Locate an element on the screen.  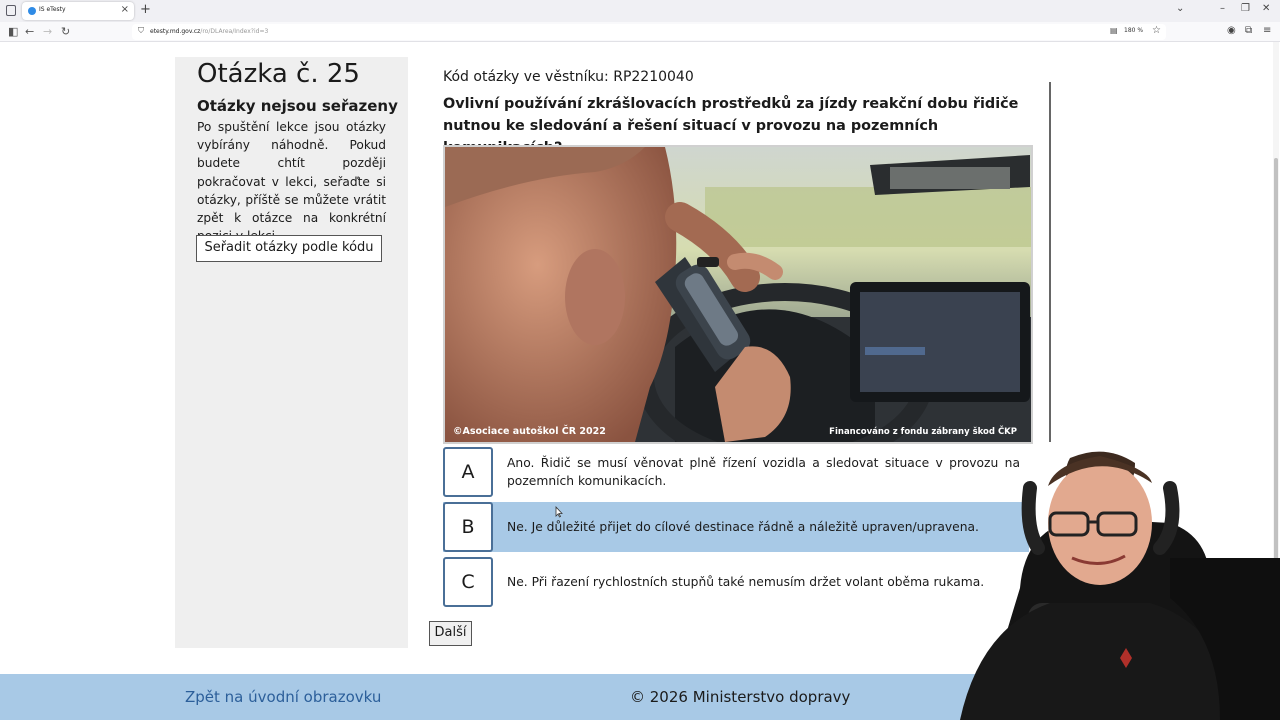
new-tab-icon: + is located at coordinates (145, 9).